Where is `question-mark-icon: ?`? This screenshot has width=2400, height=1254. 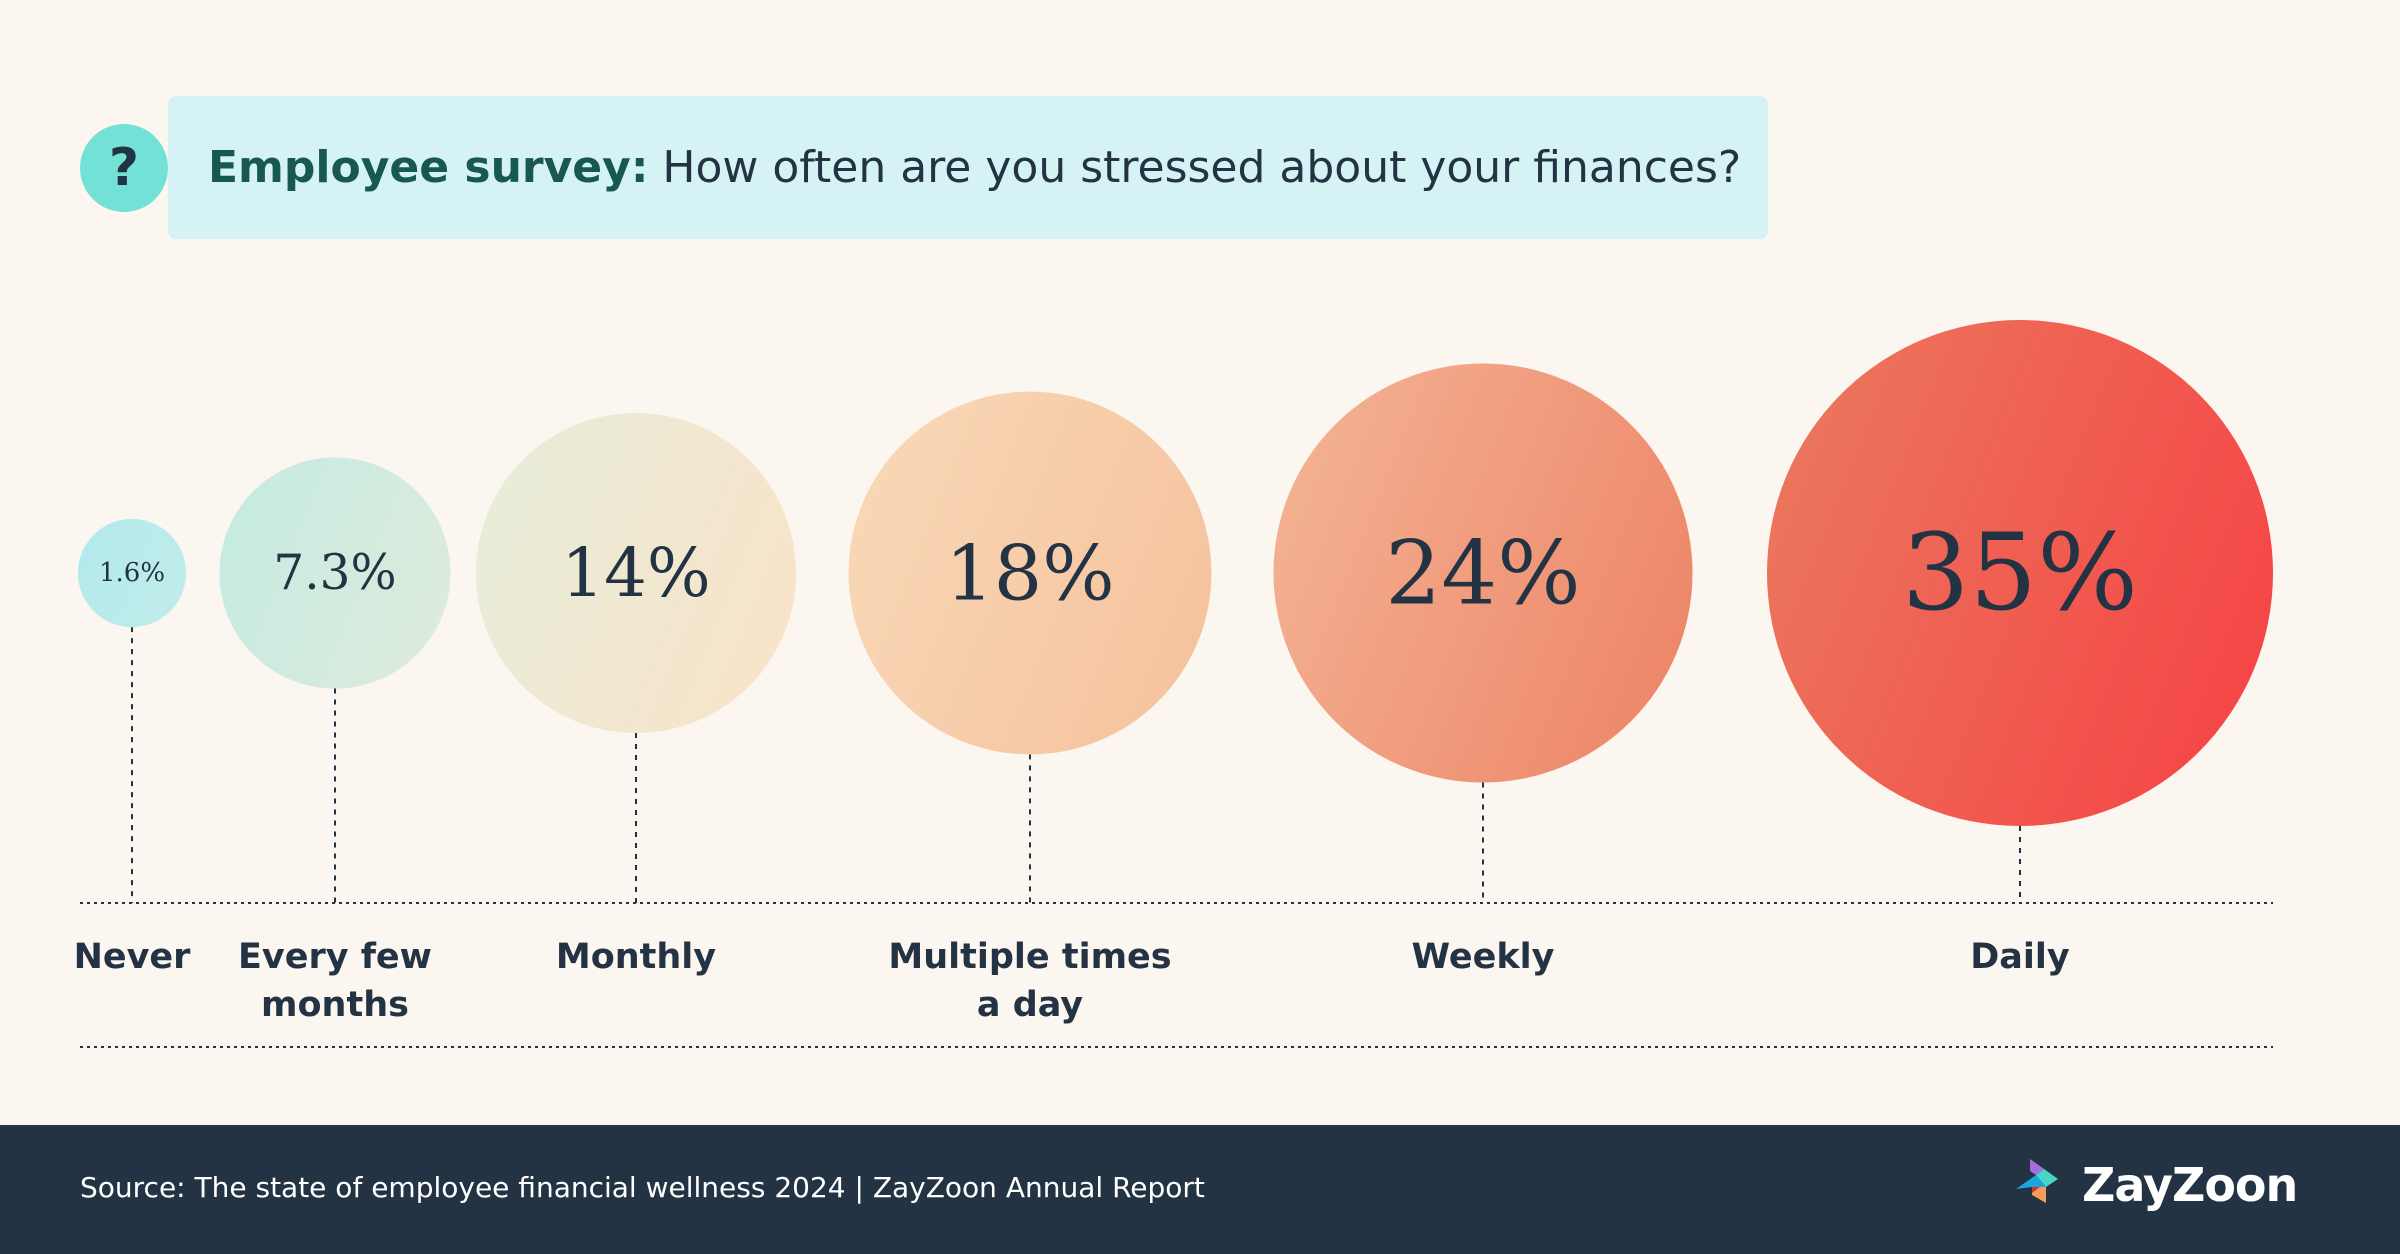 question-mark-icon: ? is located at coordinates (124, 168).